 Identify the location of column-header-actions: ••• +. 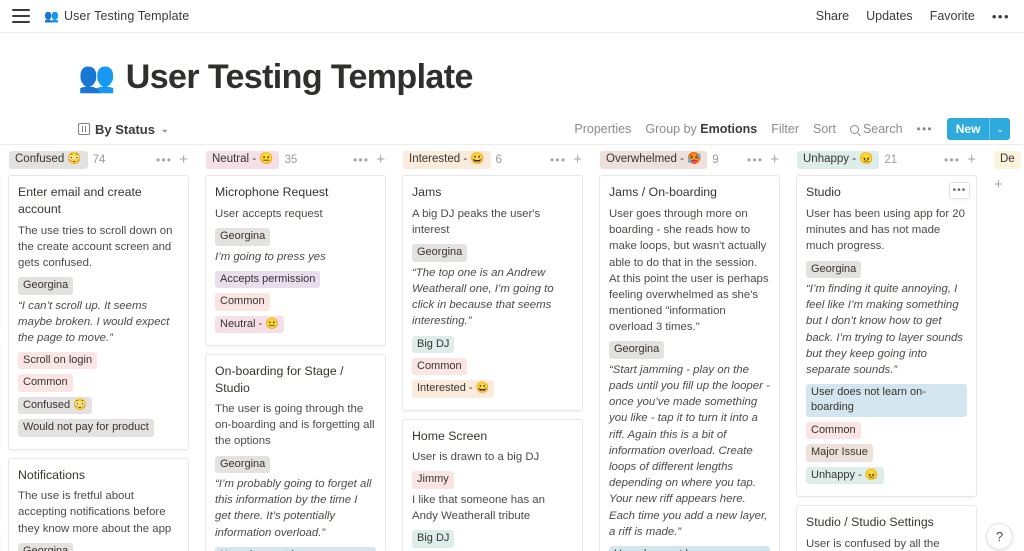
(960, 159).